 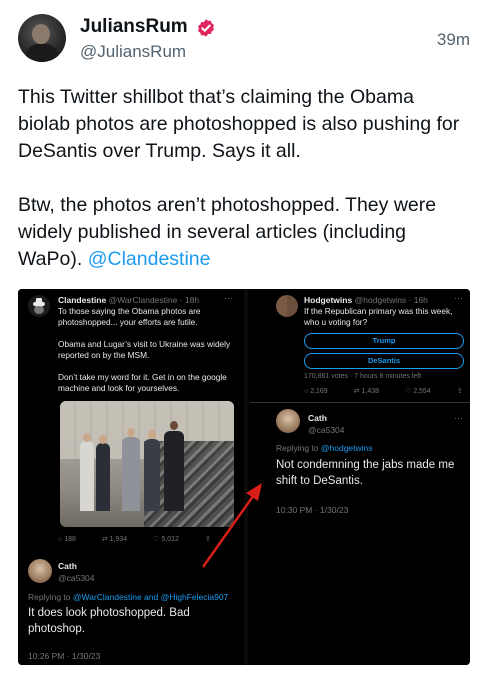 I want to click on avatar-body, so click(x=42, y=53).